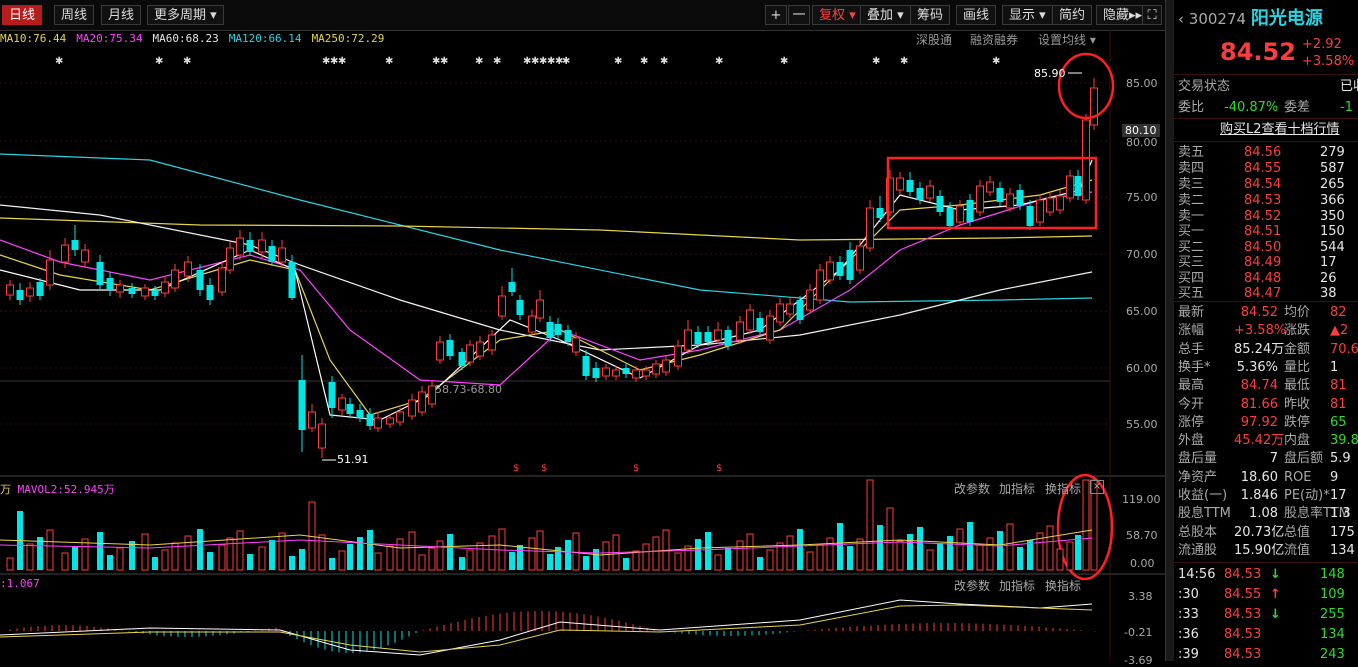 The width and height of the screenshot is (1358, 667). Describe the element at coordinates (1063, 488) in the screenshot. I see `vol-change-indicator: 换指标` at that location.